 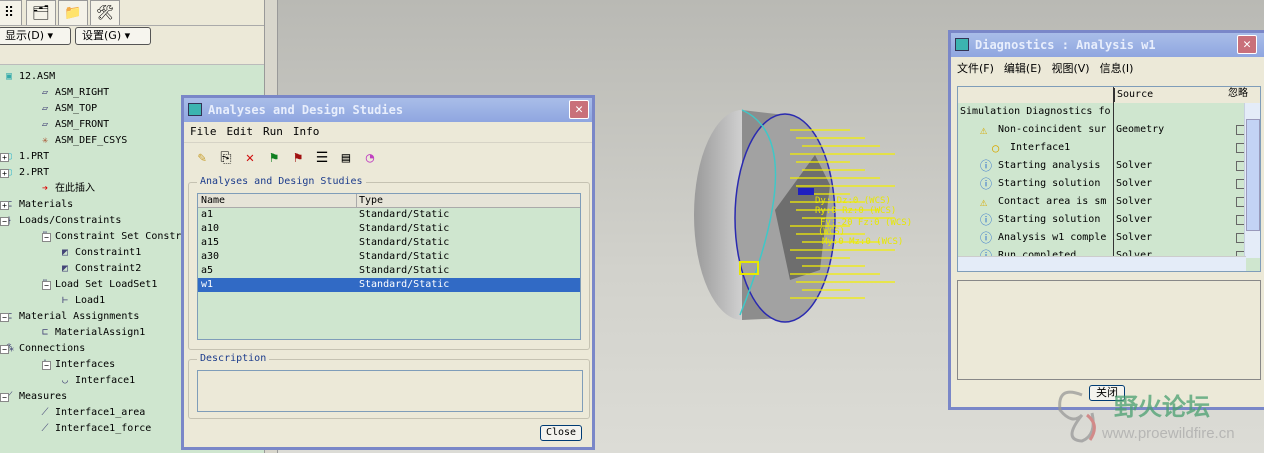 What do you see at coordinates (28, 77) in the screenshot?
I see `tree-item: ▣ 12.ASM` at bounding box center [28, 77].